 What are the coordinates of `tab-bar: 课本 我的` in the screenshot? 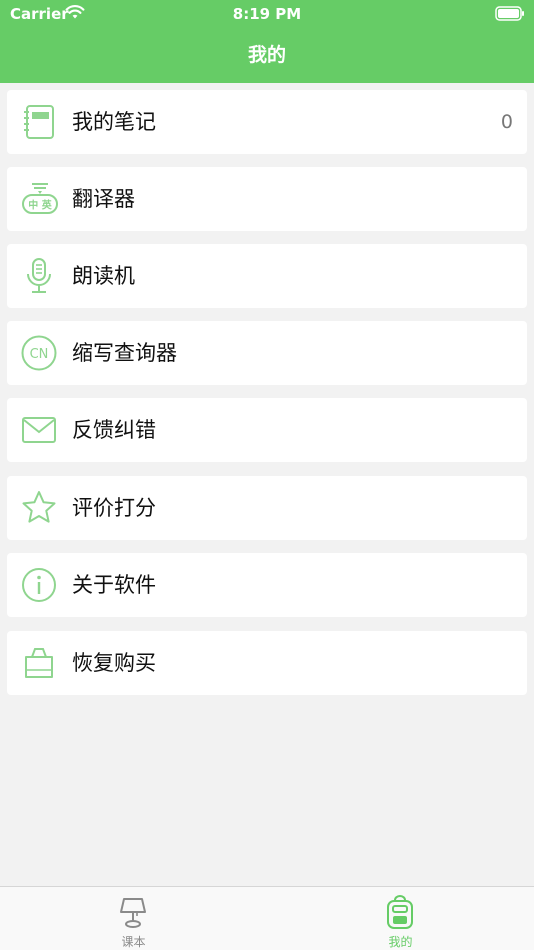 It's located at (267, 918).